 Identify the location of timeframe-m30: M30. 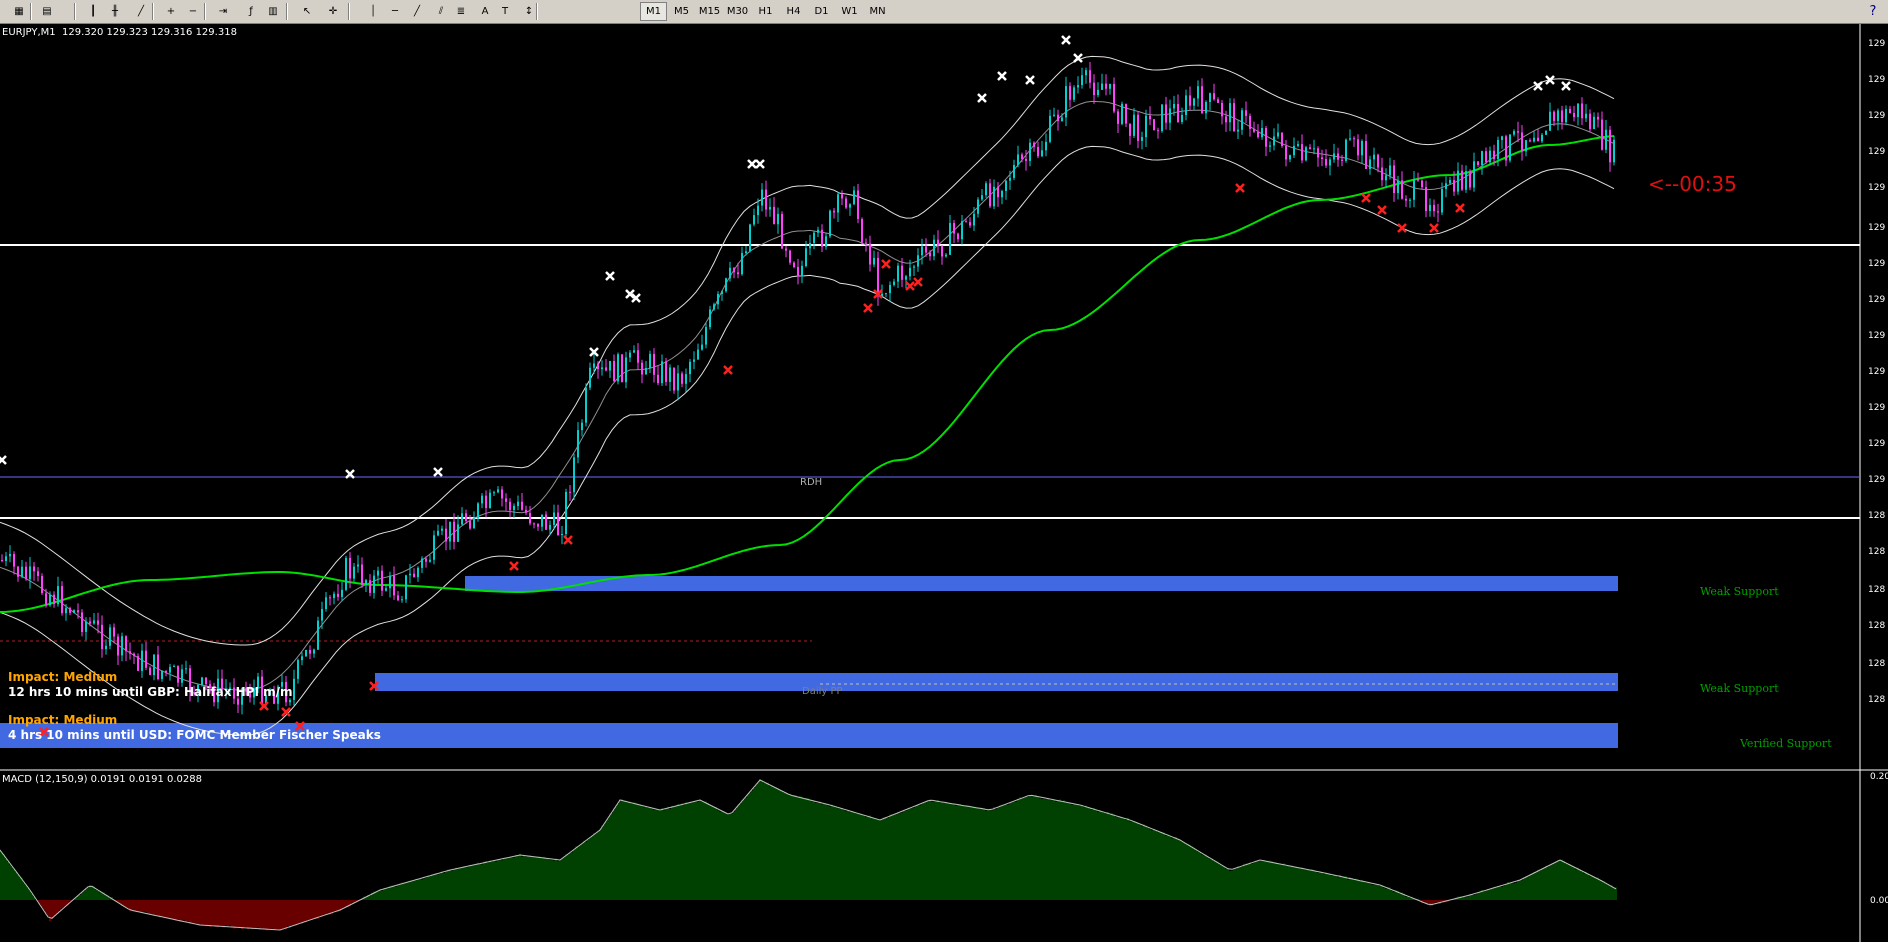
(737, 11).